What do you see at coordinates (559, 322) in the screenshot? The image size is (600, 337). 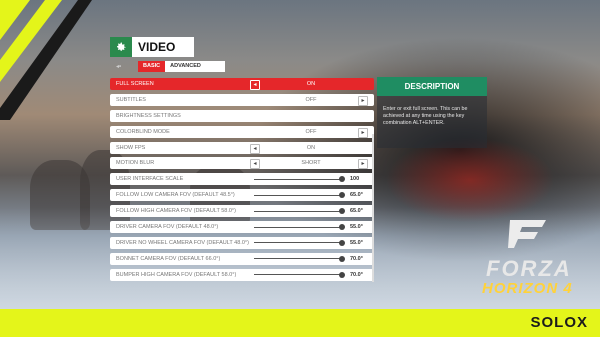 I see `watermark: SOLOX` at bounding box center [559, 322].